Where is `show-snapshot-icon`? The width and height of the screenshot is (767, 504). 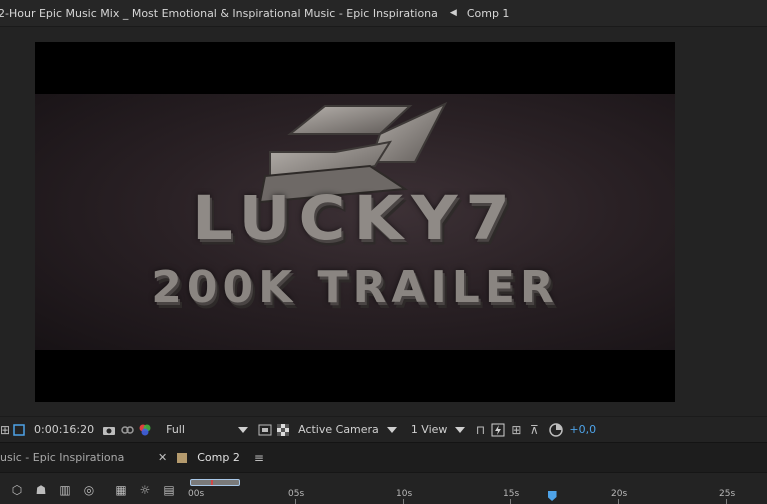 show-snapshot-icon is located at coordinates (127, 430).